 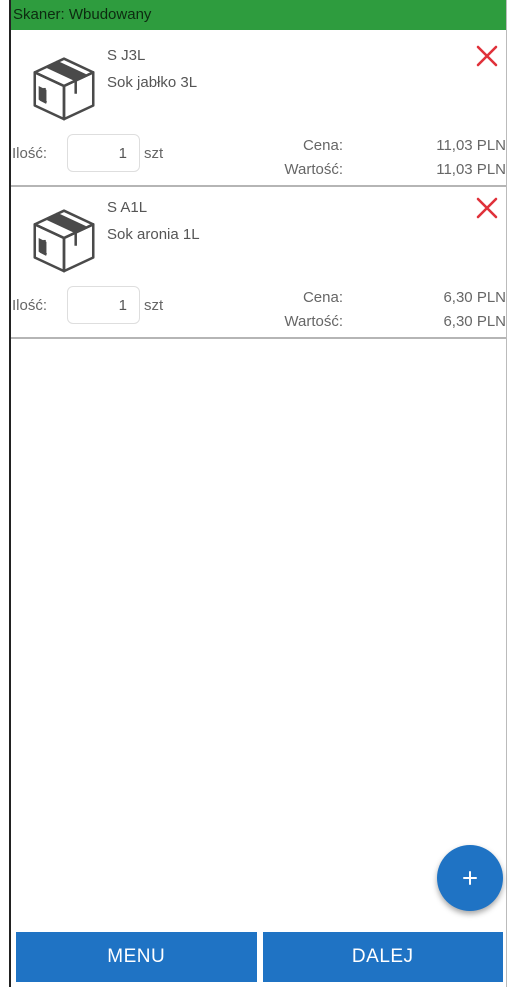 What do you see at coordinates (258, 15) in the screenshot?
I see `scanner-status-bar: Skaner: Wbudowany` at bounding box center [258, 15].